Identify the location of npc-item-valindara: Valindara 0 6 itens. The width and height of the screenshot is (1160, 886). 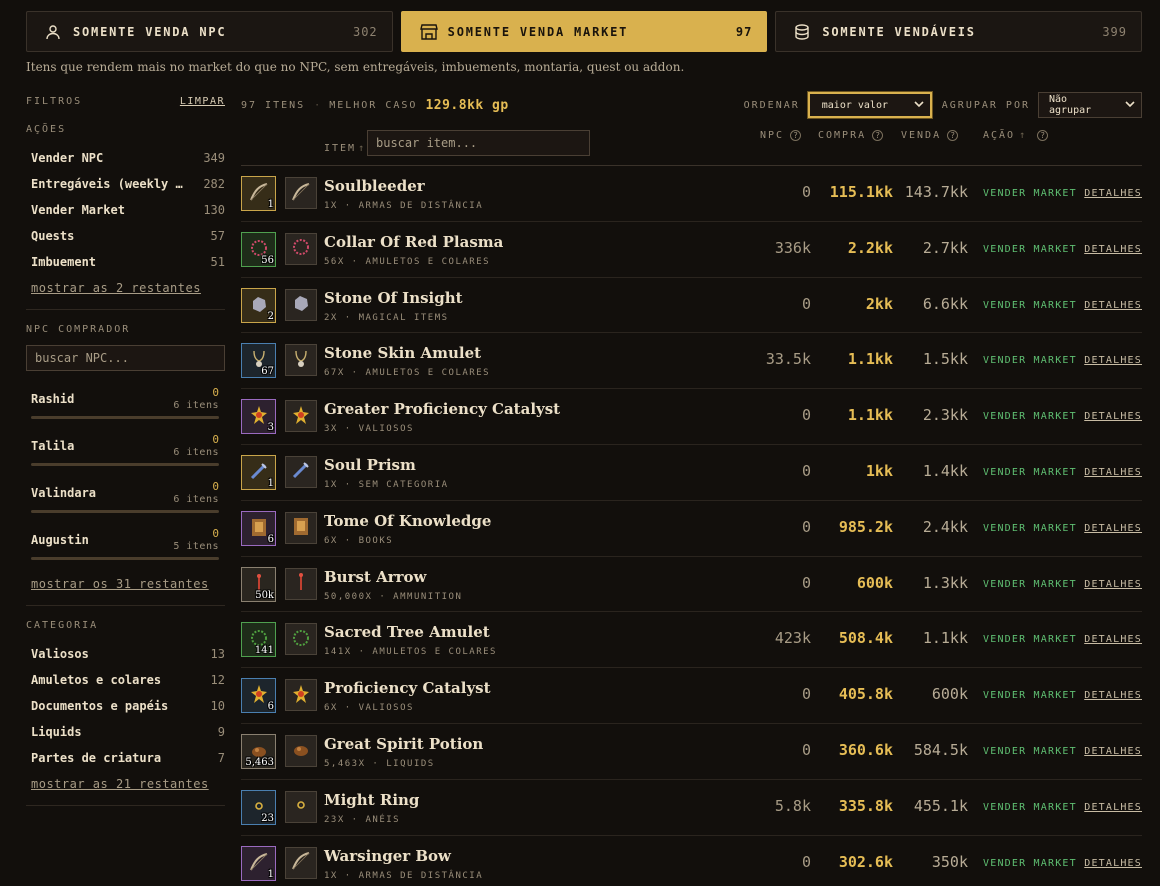
(125, 500).